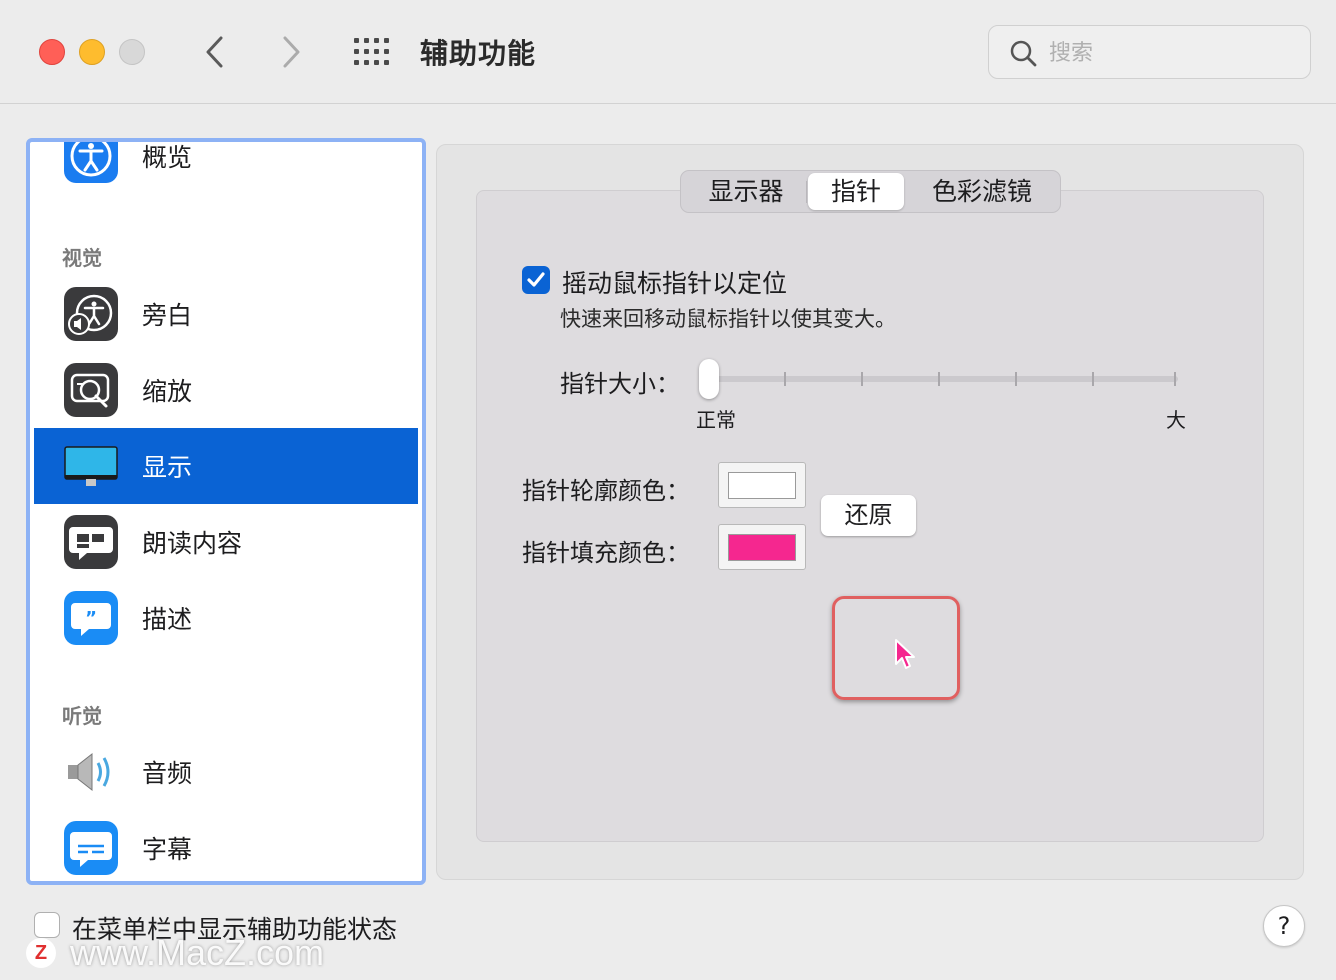 The image size is (1336, 980). I want to click on sidebar-item-label: 描述, so click(167, 619).